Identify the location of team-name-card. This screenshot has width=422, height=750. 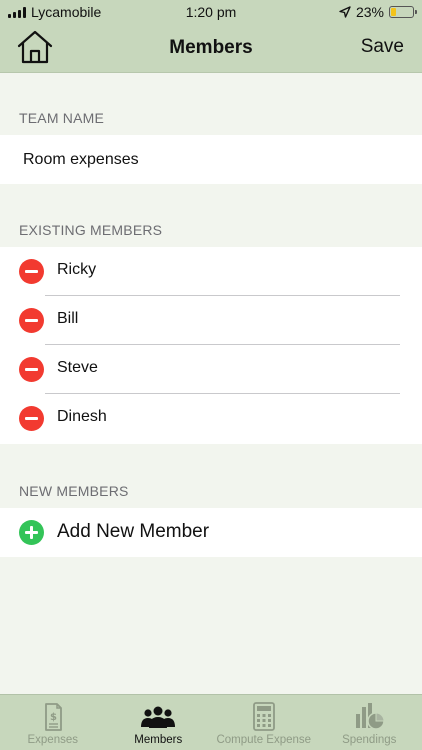
(211, 159).